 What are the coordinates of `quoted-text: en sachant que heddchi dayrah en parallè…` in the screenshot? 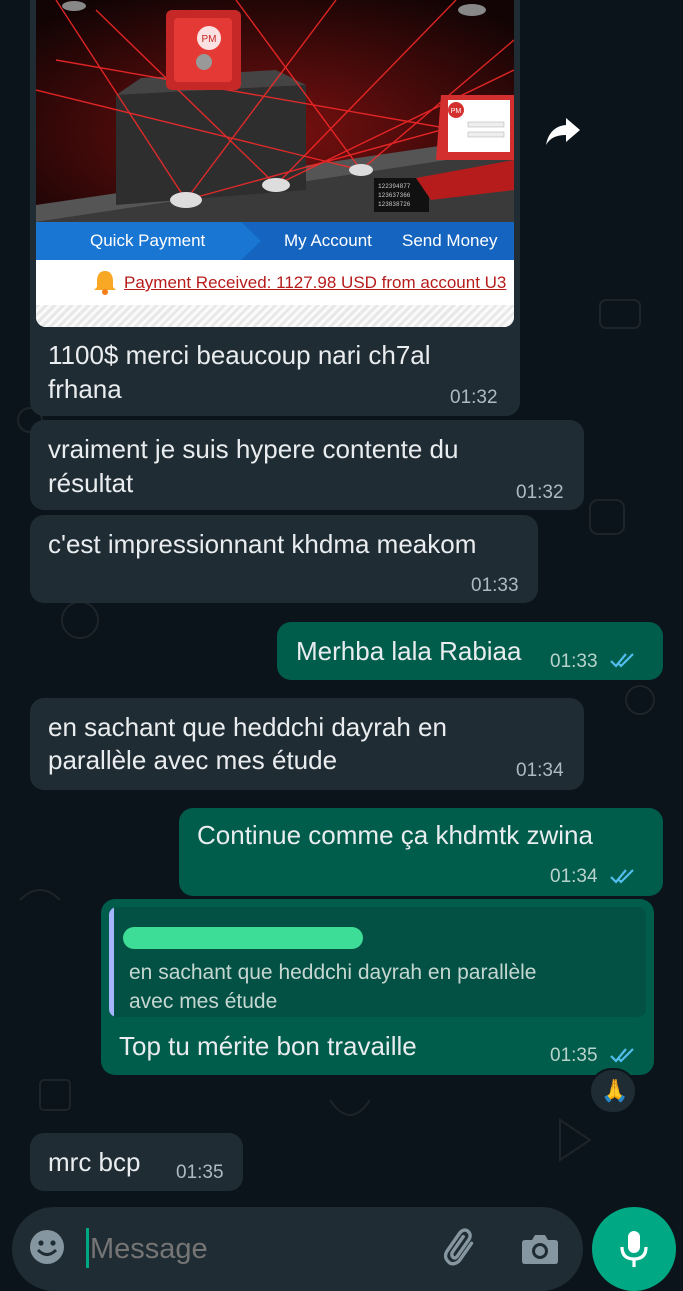 It's located at (333, 972).